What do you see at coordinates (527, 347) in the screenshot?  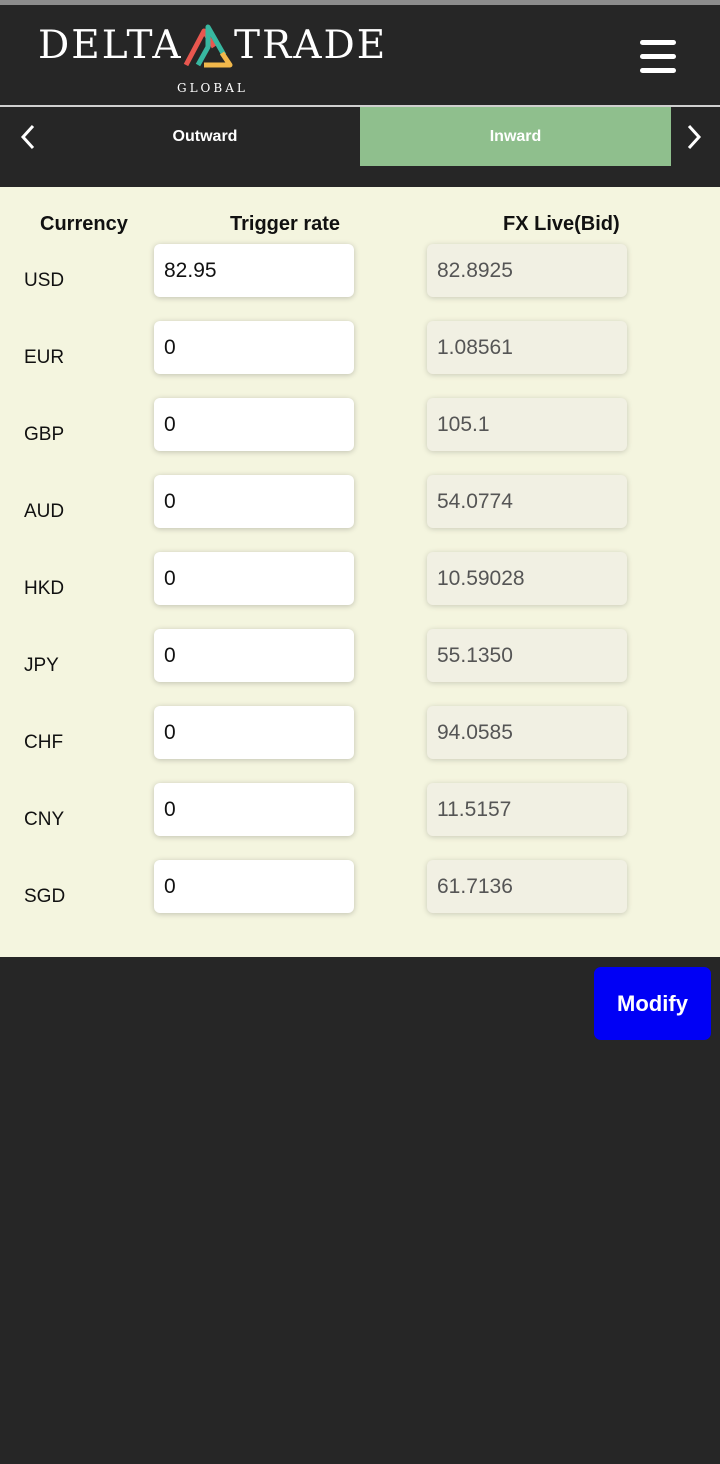 I see `fx-live-bid-value: 1.08561` at bounding box center [527, 347].